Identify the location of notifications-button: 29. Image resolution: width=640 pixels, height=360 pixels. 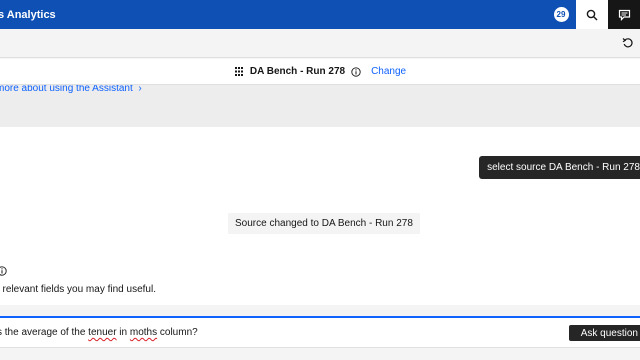
(561, 14).